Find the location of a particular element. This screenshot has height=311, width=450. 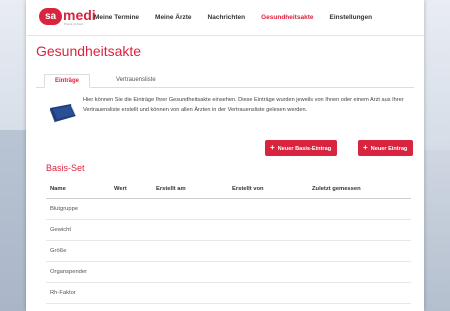

row-name: Rh-Faktor is located at coordinates (63, 293).